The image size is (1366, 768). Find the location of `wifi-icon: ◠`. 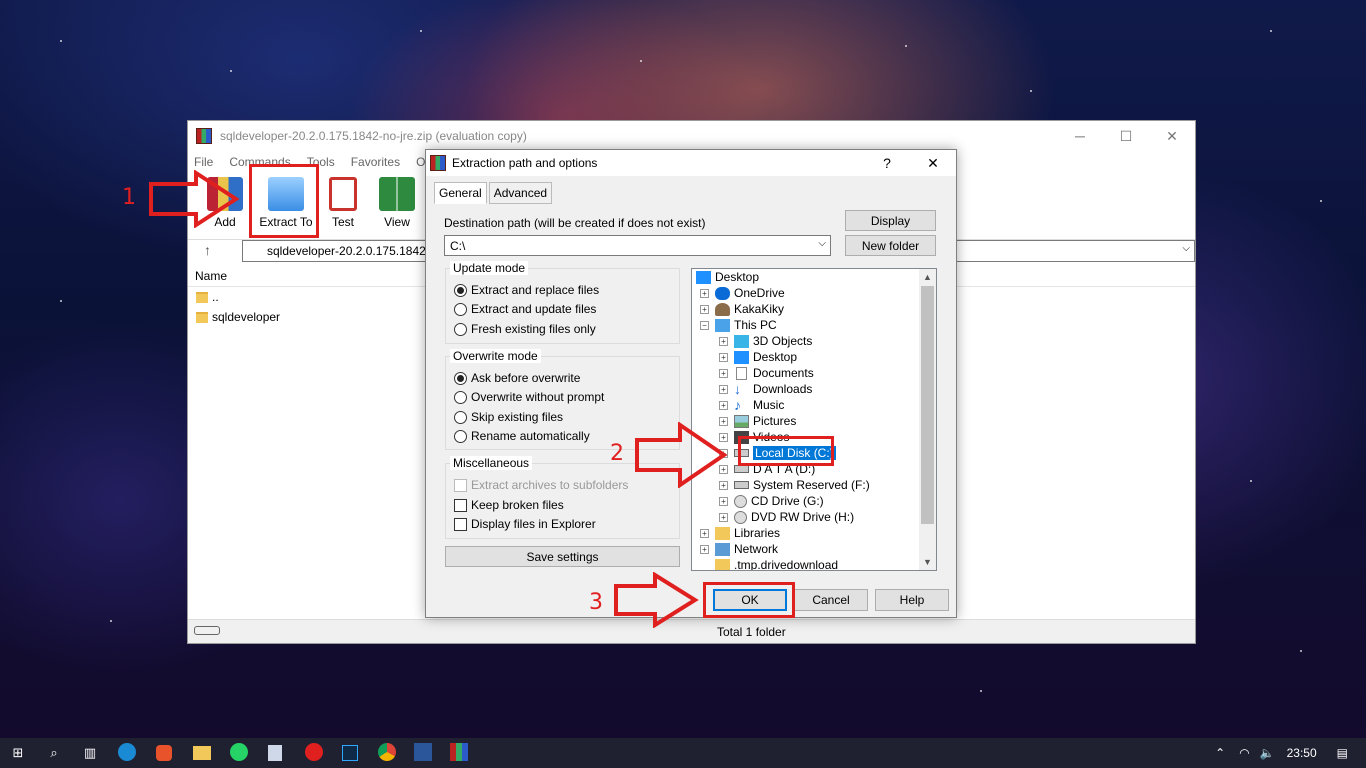

wifi-icon: ◠ is located at coordinates (1244, 753).